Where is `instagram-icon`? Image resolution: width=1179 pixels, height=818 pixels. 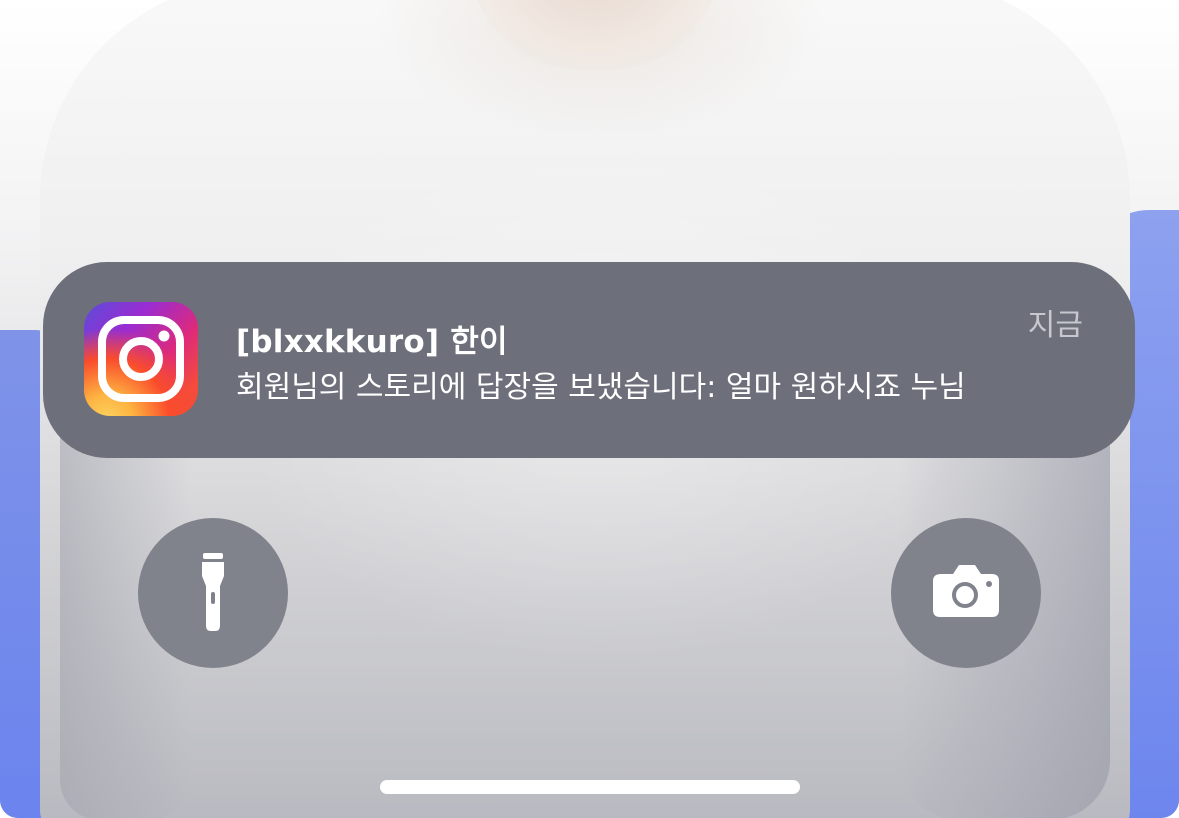 instagram-icon is located at coordinates (141, 359).